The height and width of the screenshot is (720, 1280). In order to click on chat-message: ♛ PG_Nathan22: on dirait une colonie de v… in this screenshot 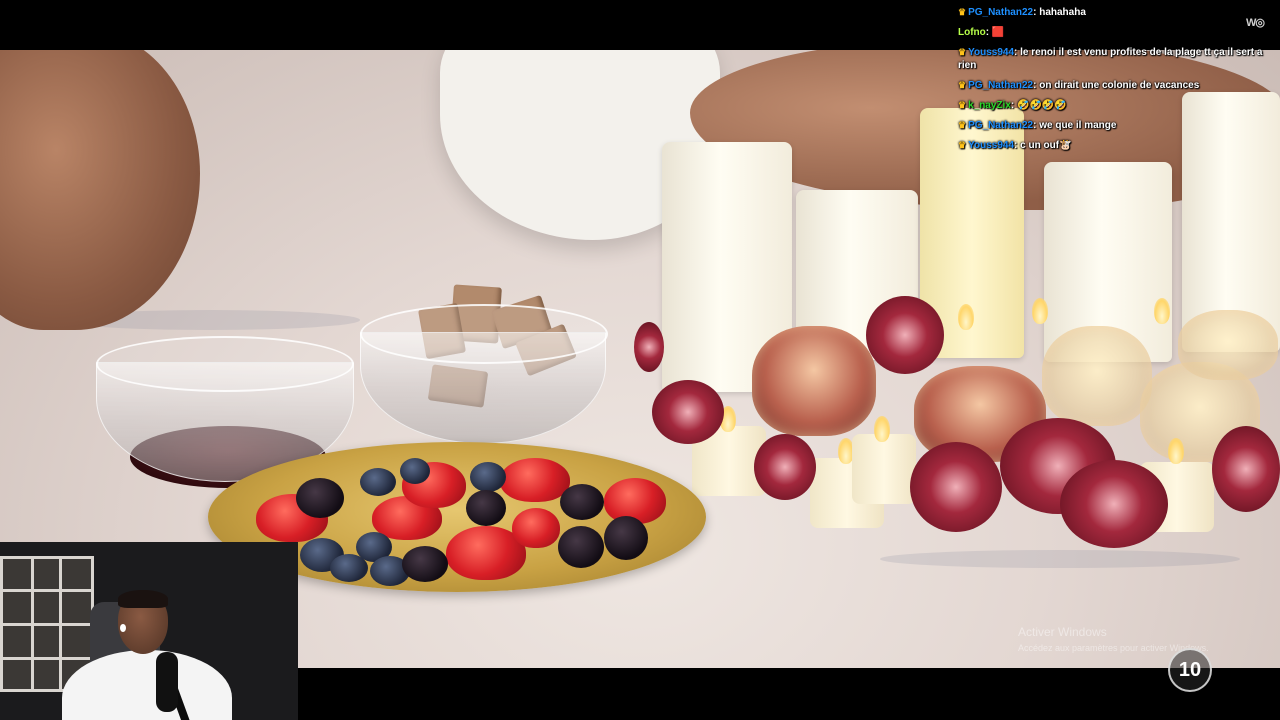, I will do `click(1079, 85)`.